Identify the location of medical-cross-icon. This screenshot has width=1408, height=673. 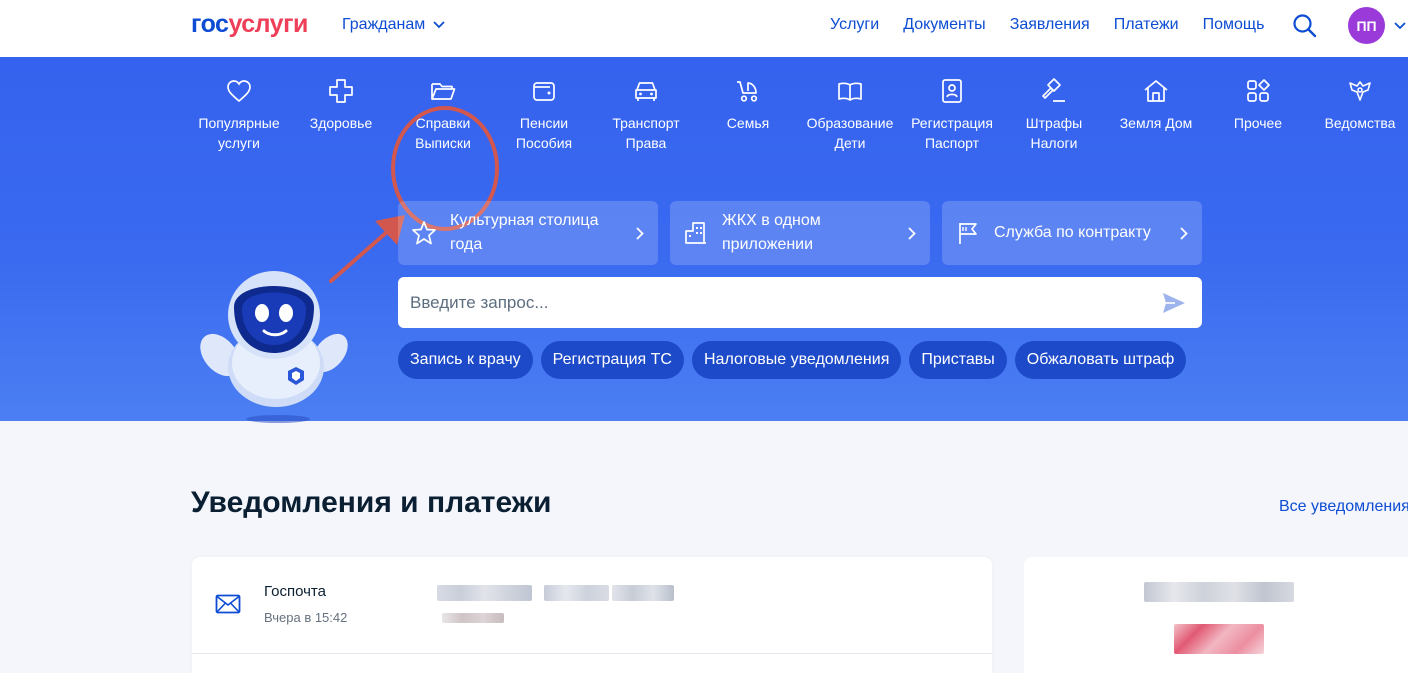
(341, 91).